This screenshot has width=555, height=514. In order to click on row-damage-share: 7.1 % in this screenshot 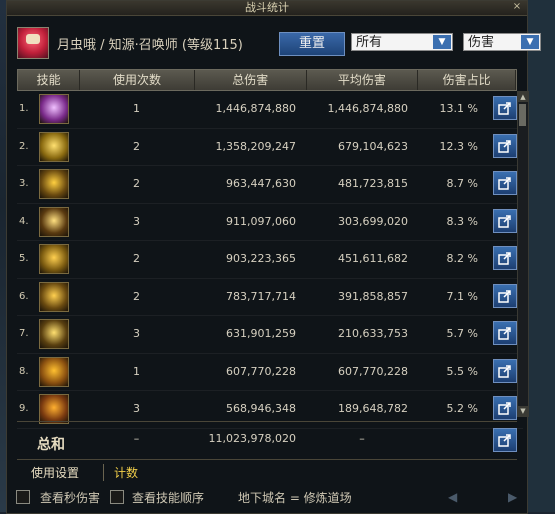, I will do `click(462, 296)`.